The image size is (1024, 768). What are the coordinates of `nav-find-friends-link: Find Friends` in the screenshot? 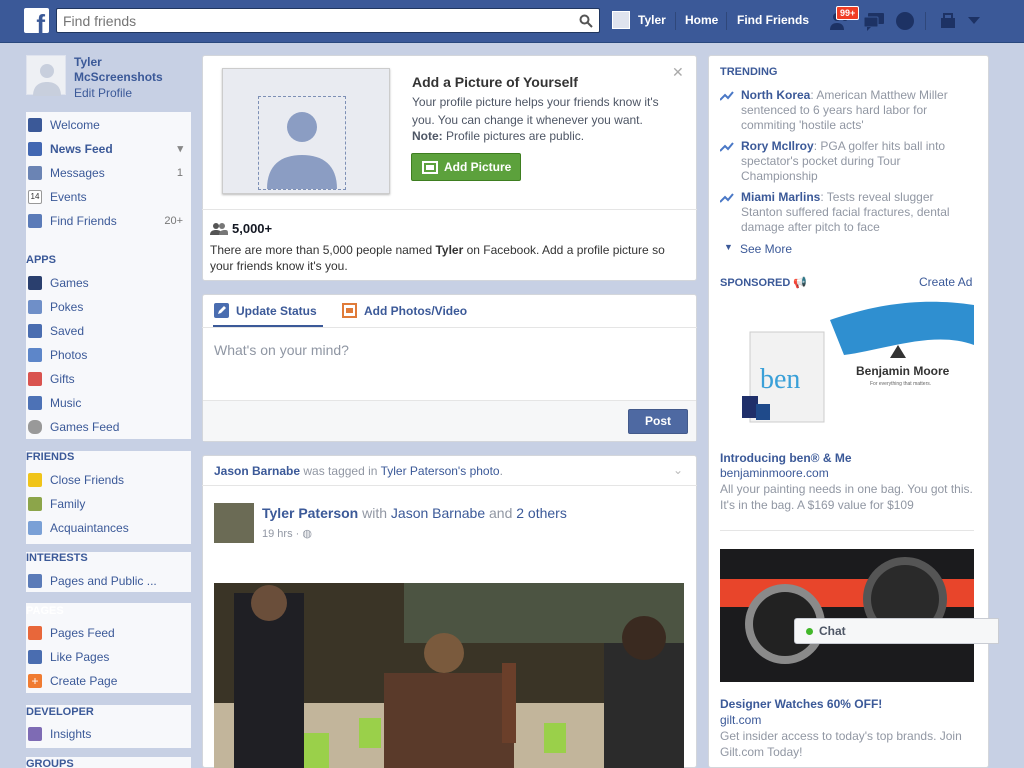 It's located at (773, 20).